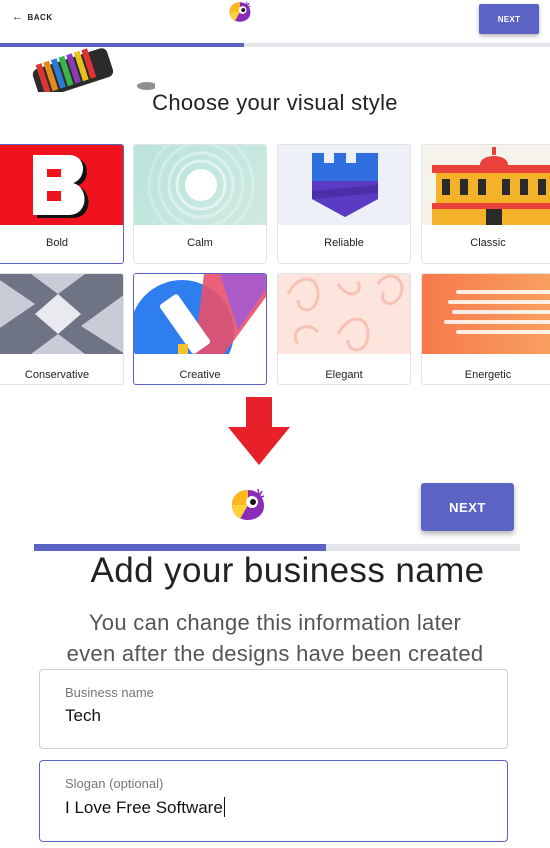 The image size is (550, 848). What do you see at coordinates (275, 23) in the screenshot?
I see `top-header: ← BACK NEXT` at bounding box center [275, 23].